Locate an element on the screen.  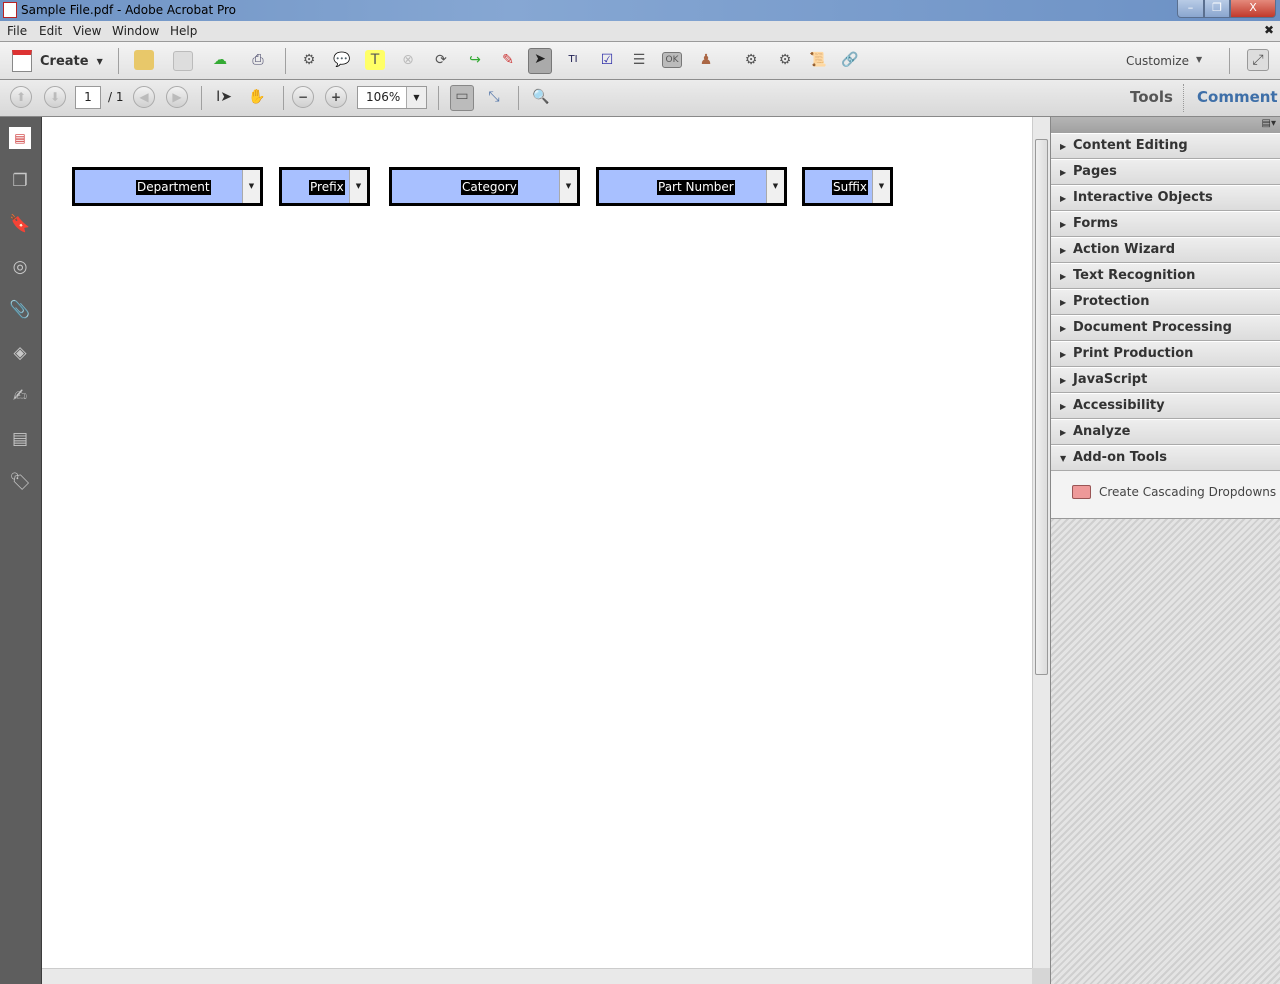
upload-cloud-icon: ☁ is located at coordinates (220, 60).